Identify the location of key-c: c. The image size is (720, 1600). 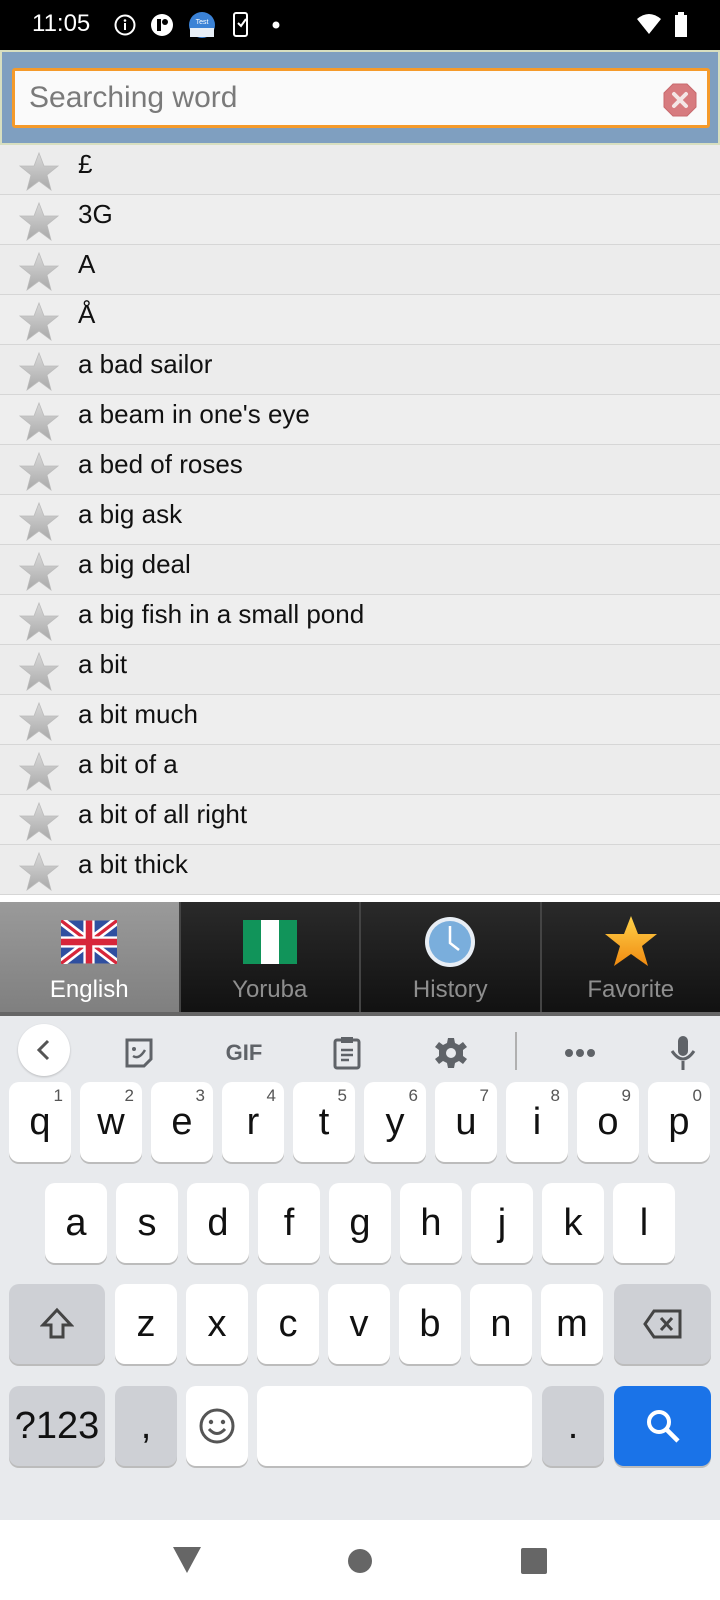
(288, 1324).